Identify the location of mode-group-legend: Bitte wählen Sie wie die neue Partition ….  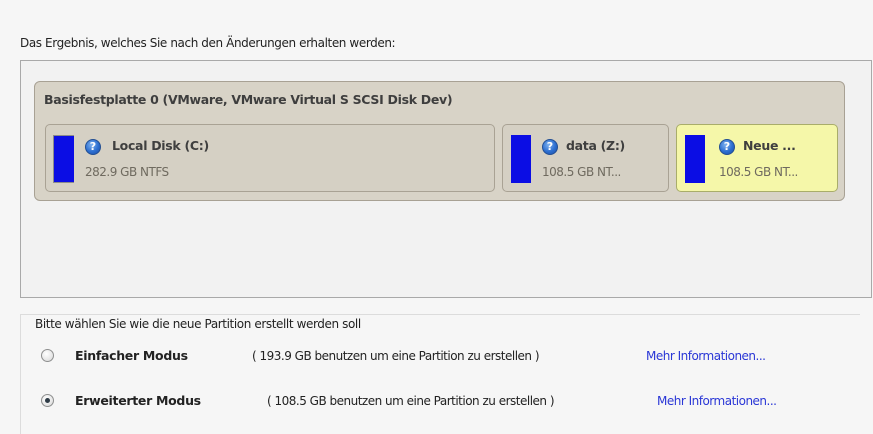
(198, 324).